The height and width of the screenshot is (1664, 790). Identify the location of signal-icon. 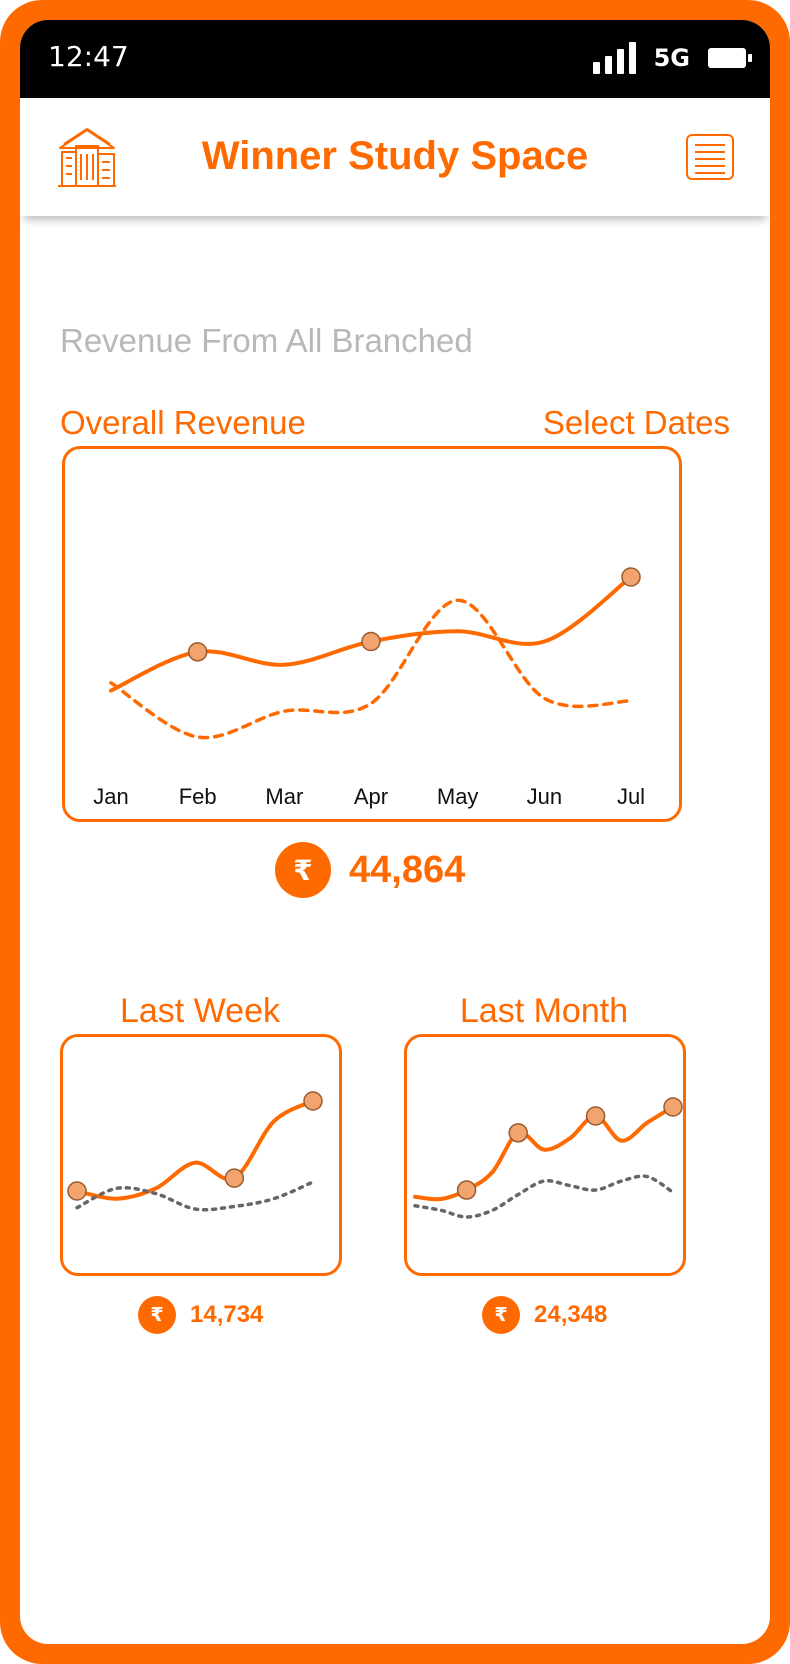
(614, 58).